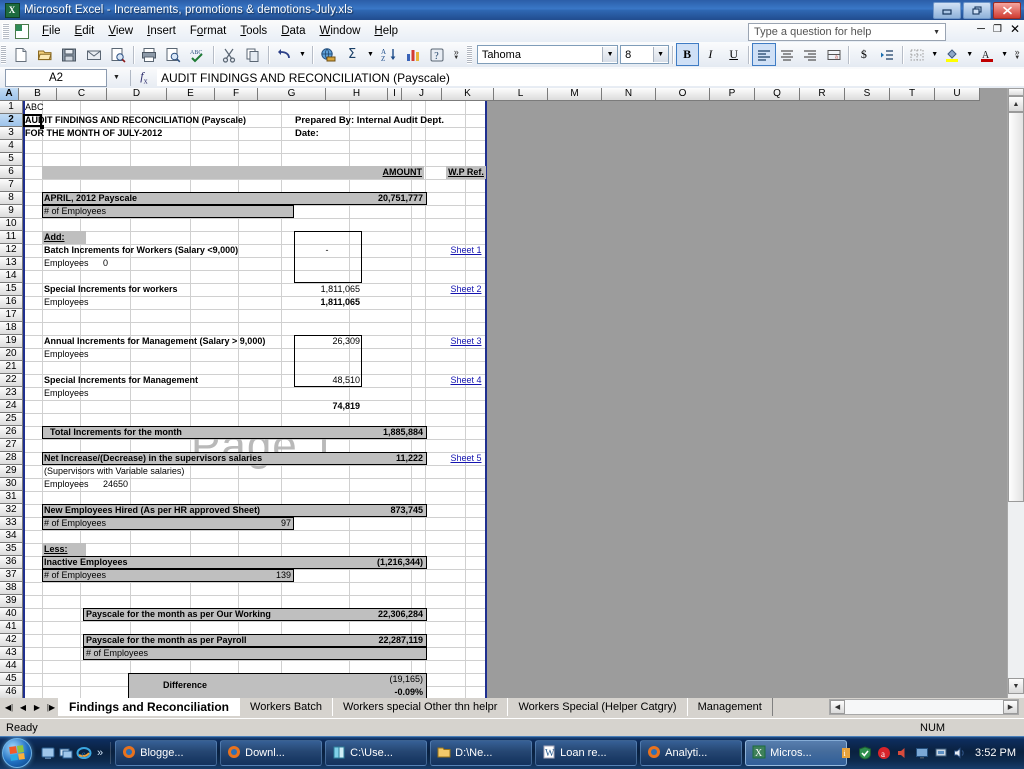 This screenshot has width=1024, height=769. I want to click on doc-minimize-button: ─, so click(981, 29).